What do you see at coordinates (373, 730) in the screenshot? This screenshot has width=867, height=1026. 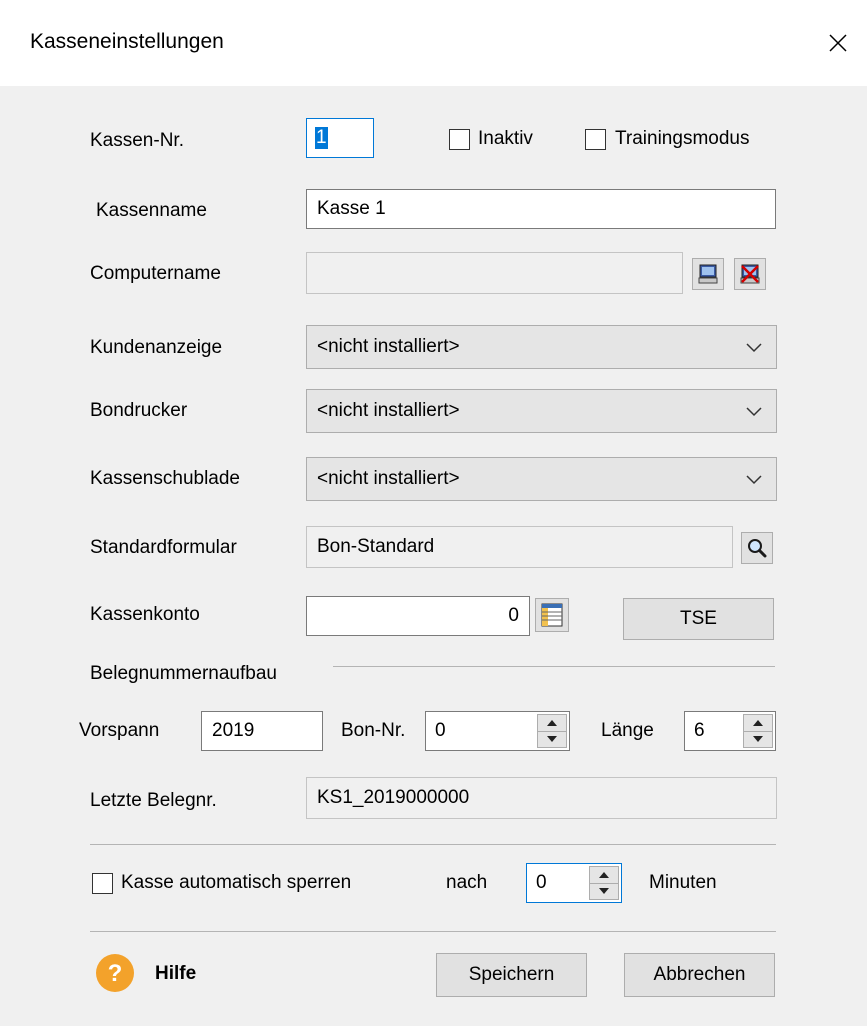 I see `bon-nr-label: Bon-Nr.` at bounding box center [373, 730].